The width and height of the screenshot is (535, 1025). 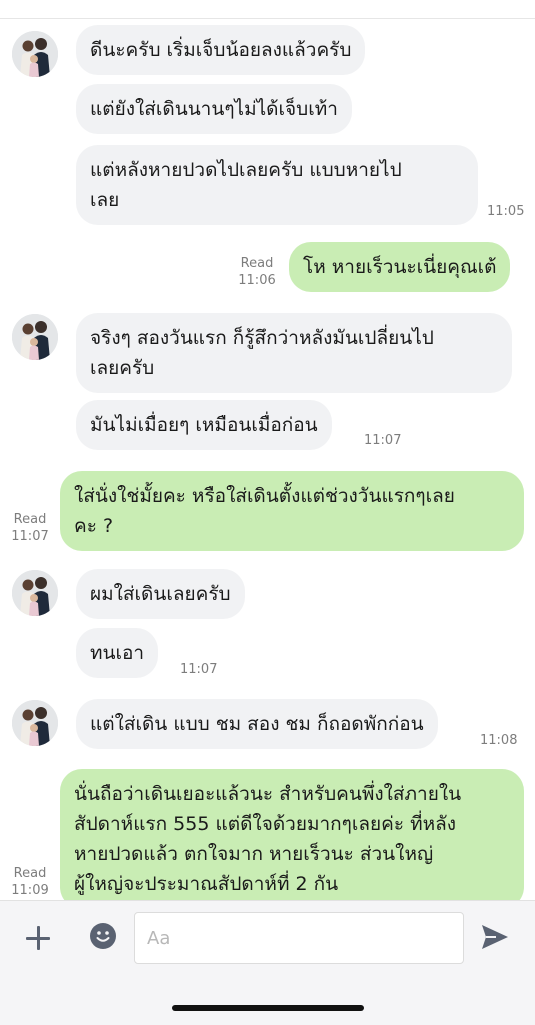 I want to click on message-text-line: ผู้ใหญ่จะประมาณสัปดาห์ที่ 2 กัน, so click(x=206, y=884).